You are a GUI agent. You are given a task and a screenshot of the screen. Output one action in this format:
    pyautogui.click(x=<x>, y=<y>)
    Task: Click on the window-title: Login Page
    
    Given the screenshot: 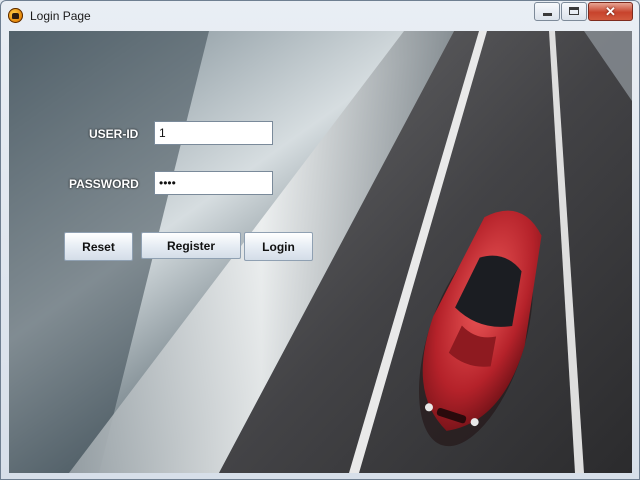 What is the action you would take?
    pyautogui.click(x=60, y=16)
    